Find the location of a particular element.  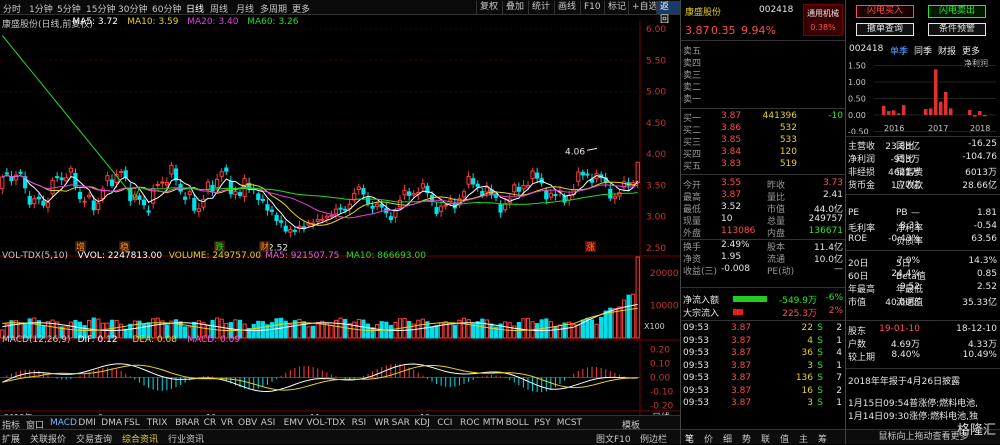

toolbar-button-0: 复权 is located at coordinates (488, 7).